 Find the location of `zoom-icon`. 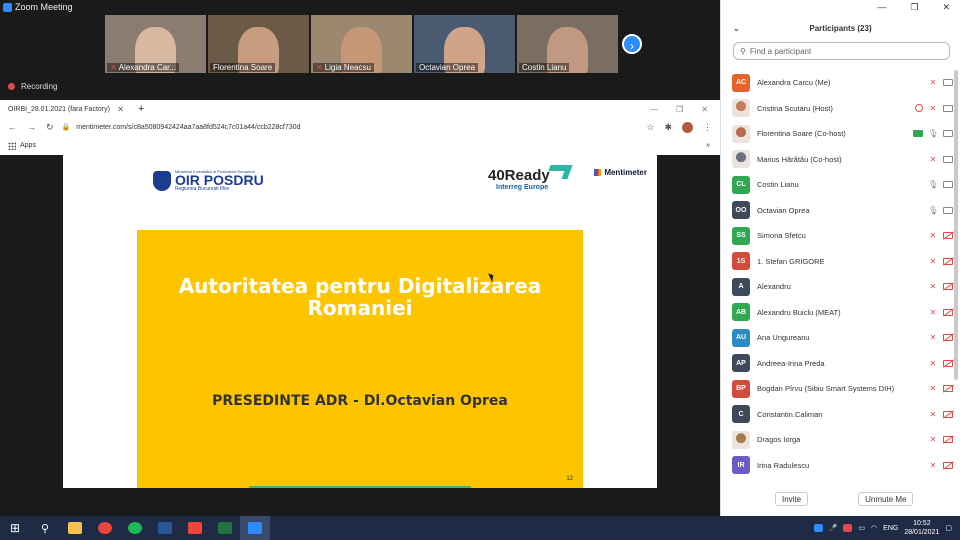

zoom-icon is located at coordinates (255, 528).